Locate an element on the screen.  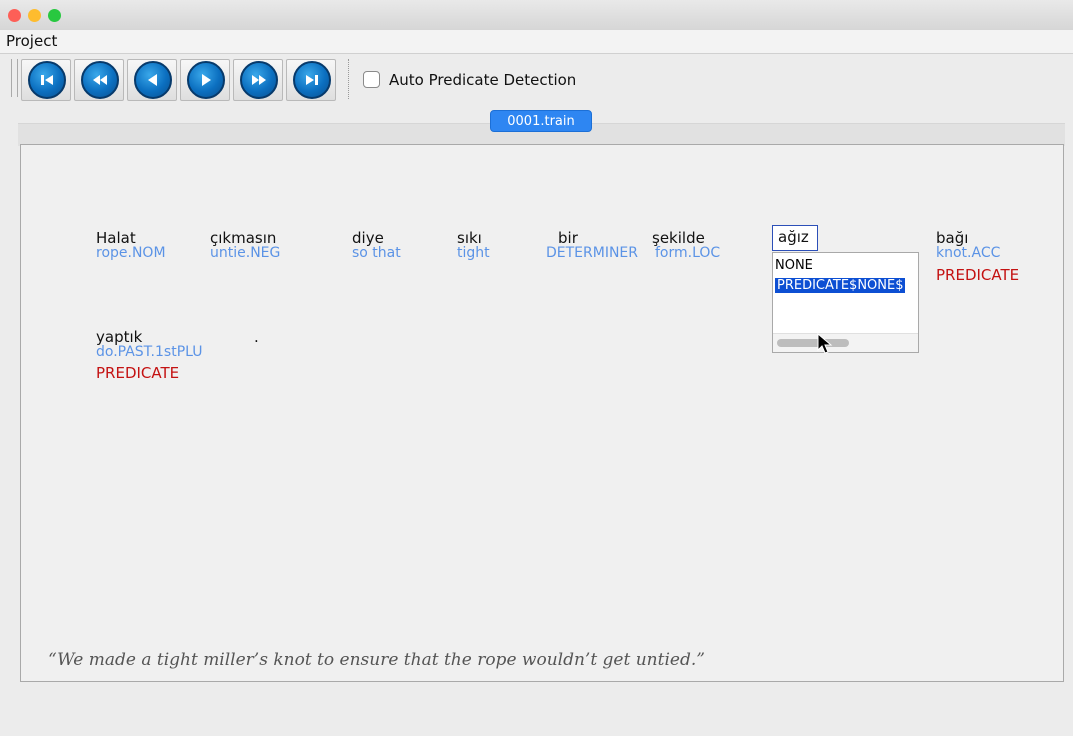
menu-bar: Project is located at coordinates (536, 42).